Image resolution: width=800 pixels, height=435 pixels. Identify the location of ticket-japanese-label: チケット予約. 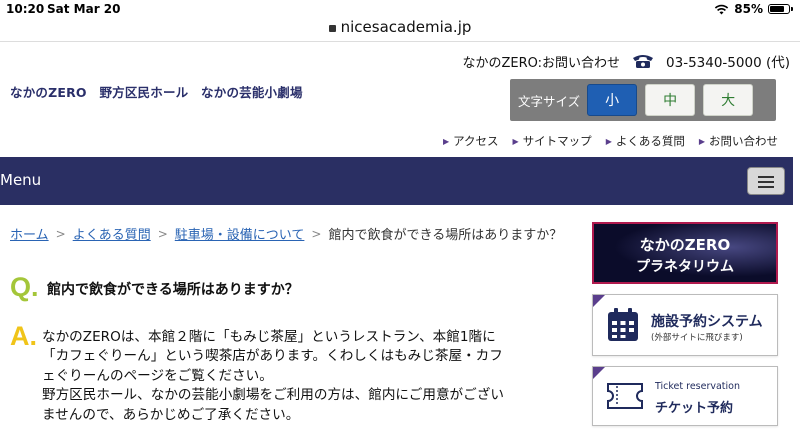
(694, 408).